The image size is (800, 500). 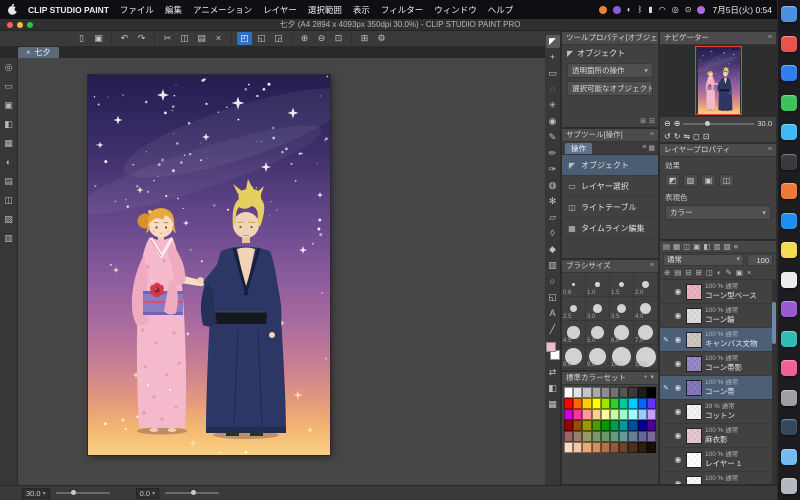 I want to click on wifi-icon: ◠, so click(x=662, y=9).